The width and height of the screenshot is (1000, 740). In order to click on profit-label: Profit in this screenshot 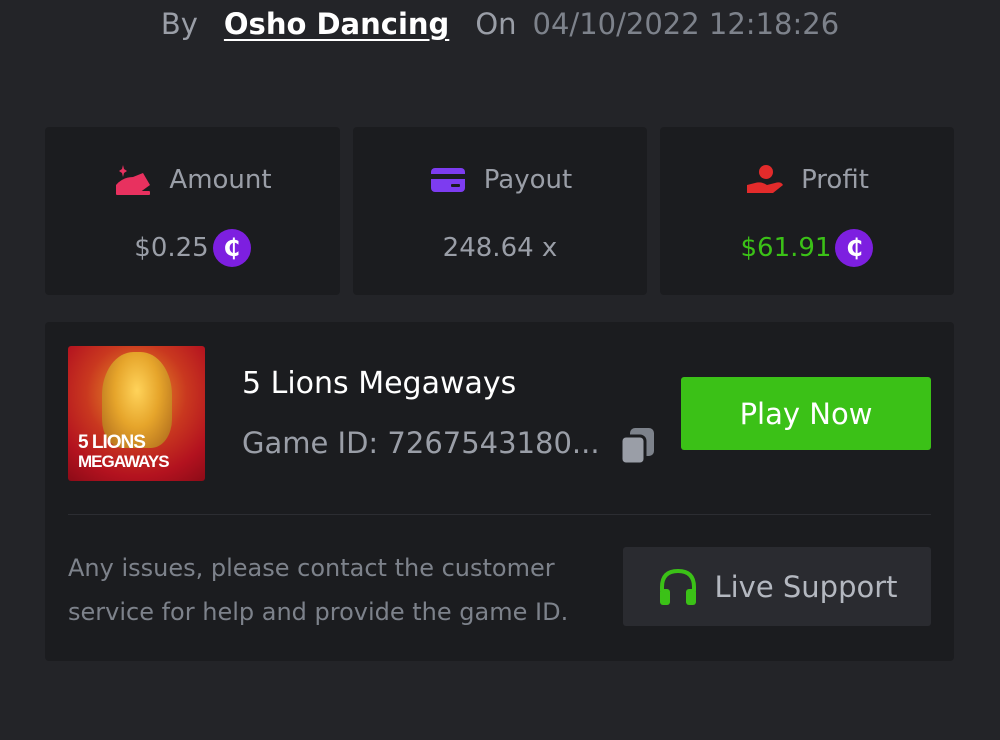, I will do `click(835, 180)`.